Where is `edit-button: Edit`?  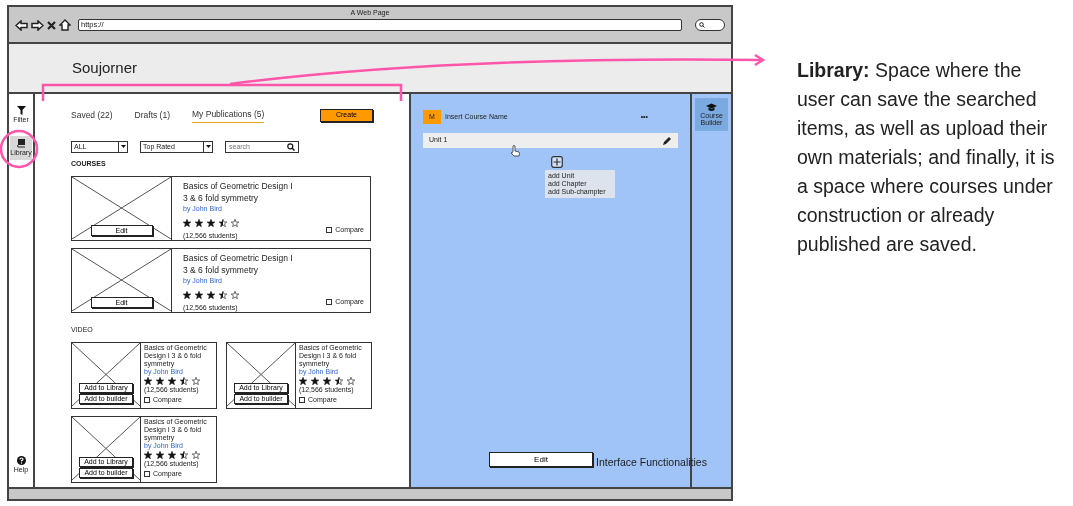
edit-button: Edit is located at coordinates (541, 459).